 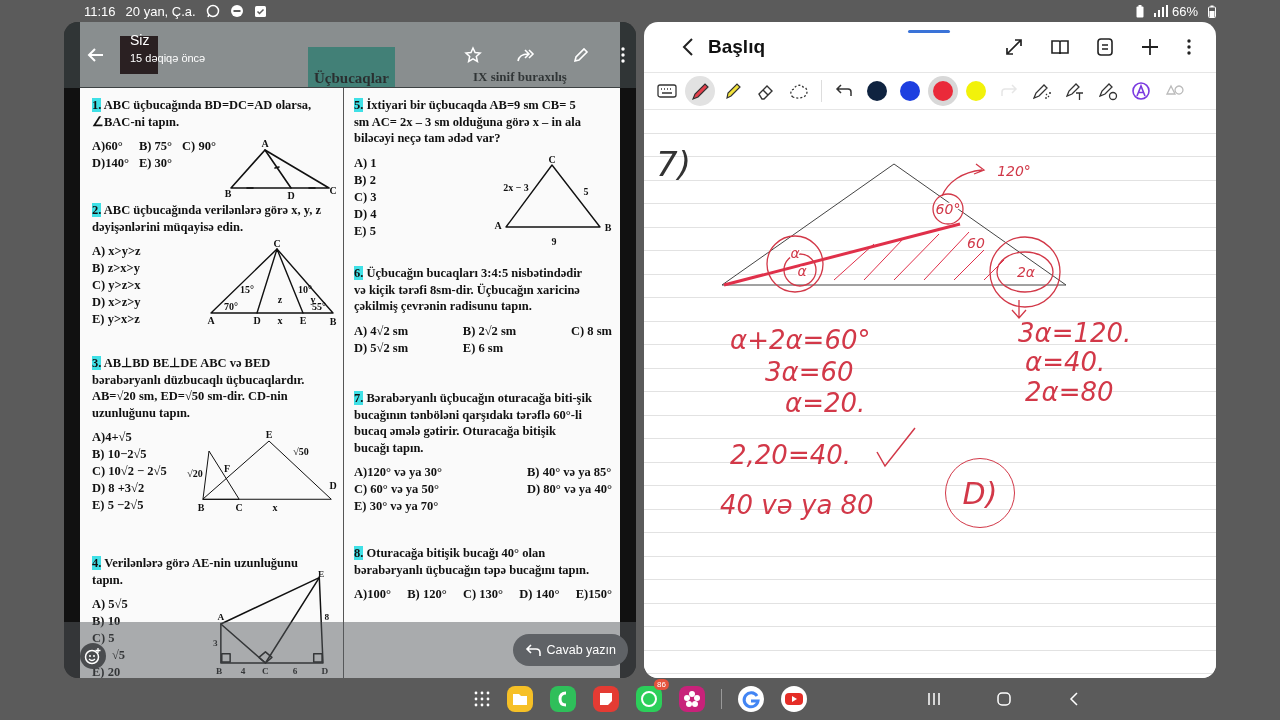 I want to click on star-icon, so click(x=473, y=55).